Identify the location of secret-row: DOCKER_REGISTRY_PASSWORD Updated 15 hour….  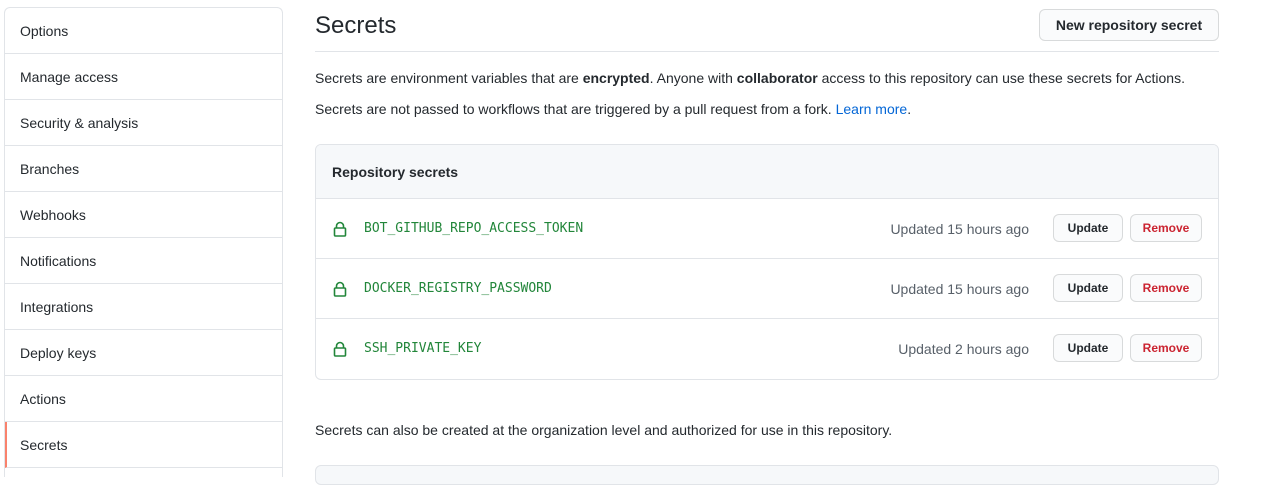
(767, 289).